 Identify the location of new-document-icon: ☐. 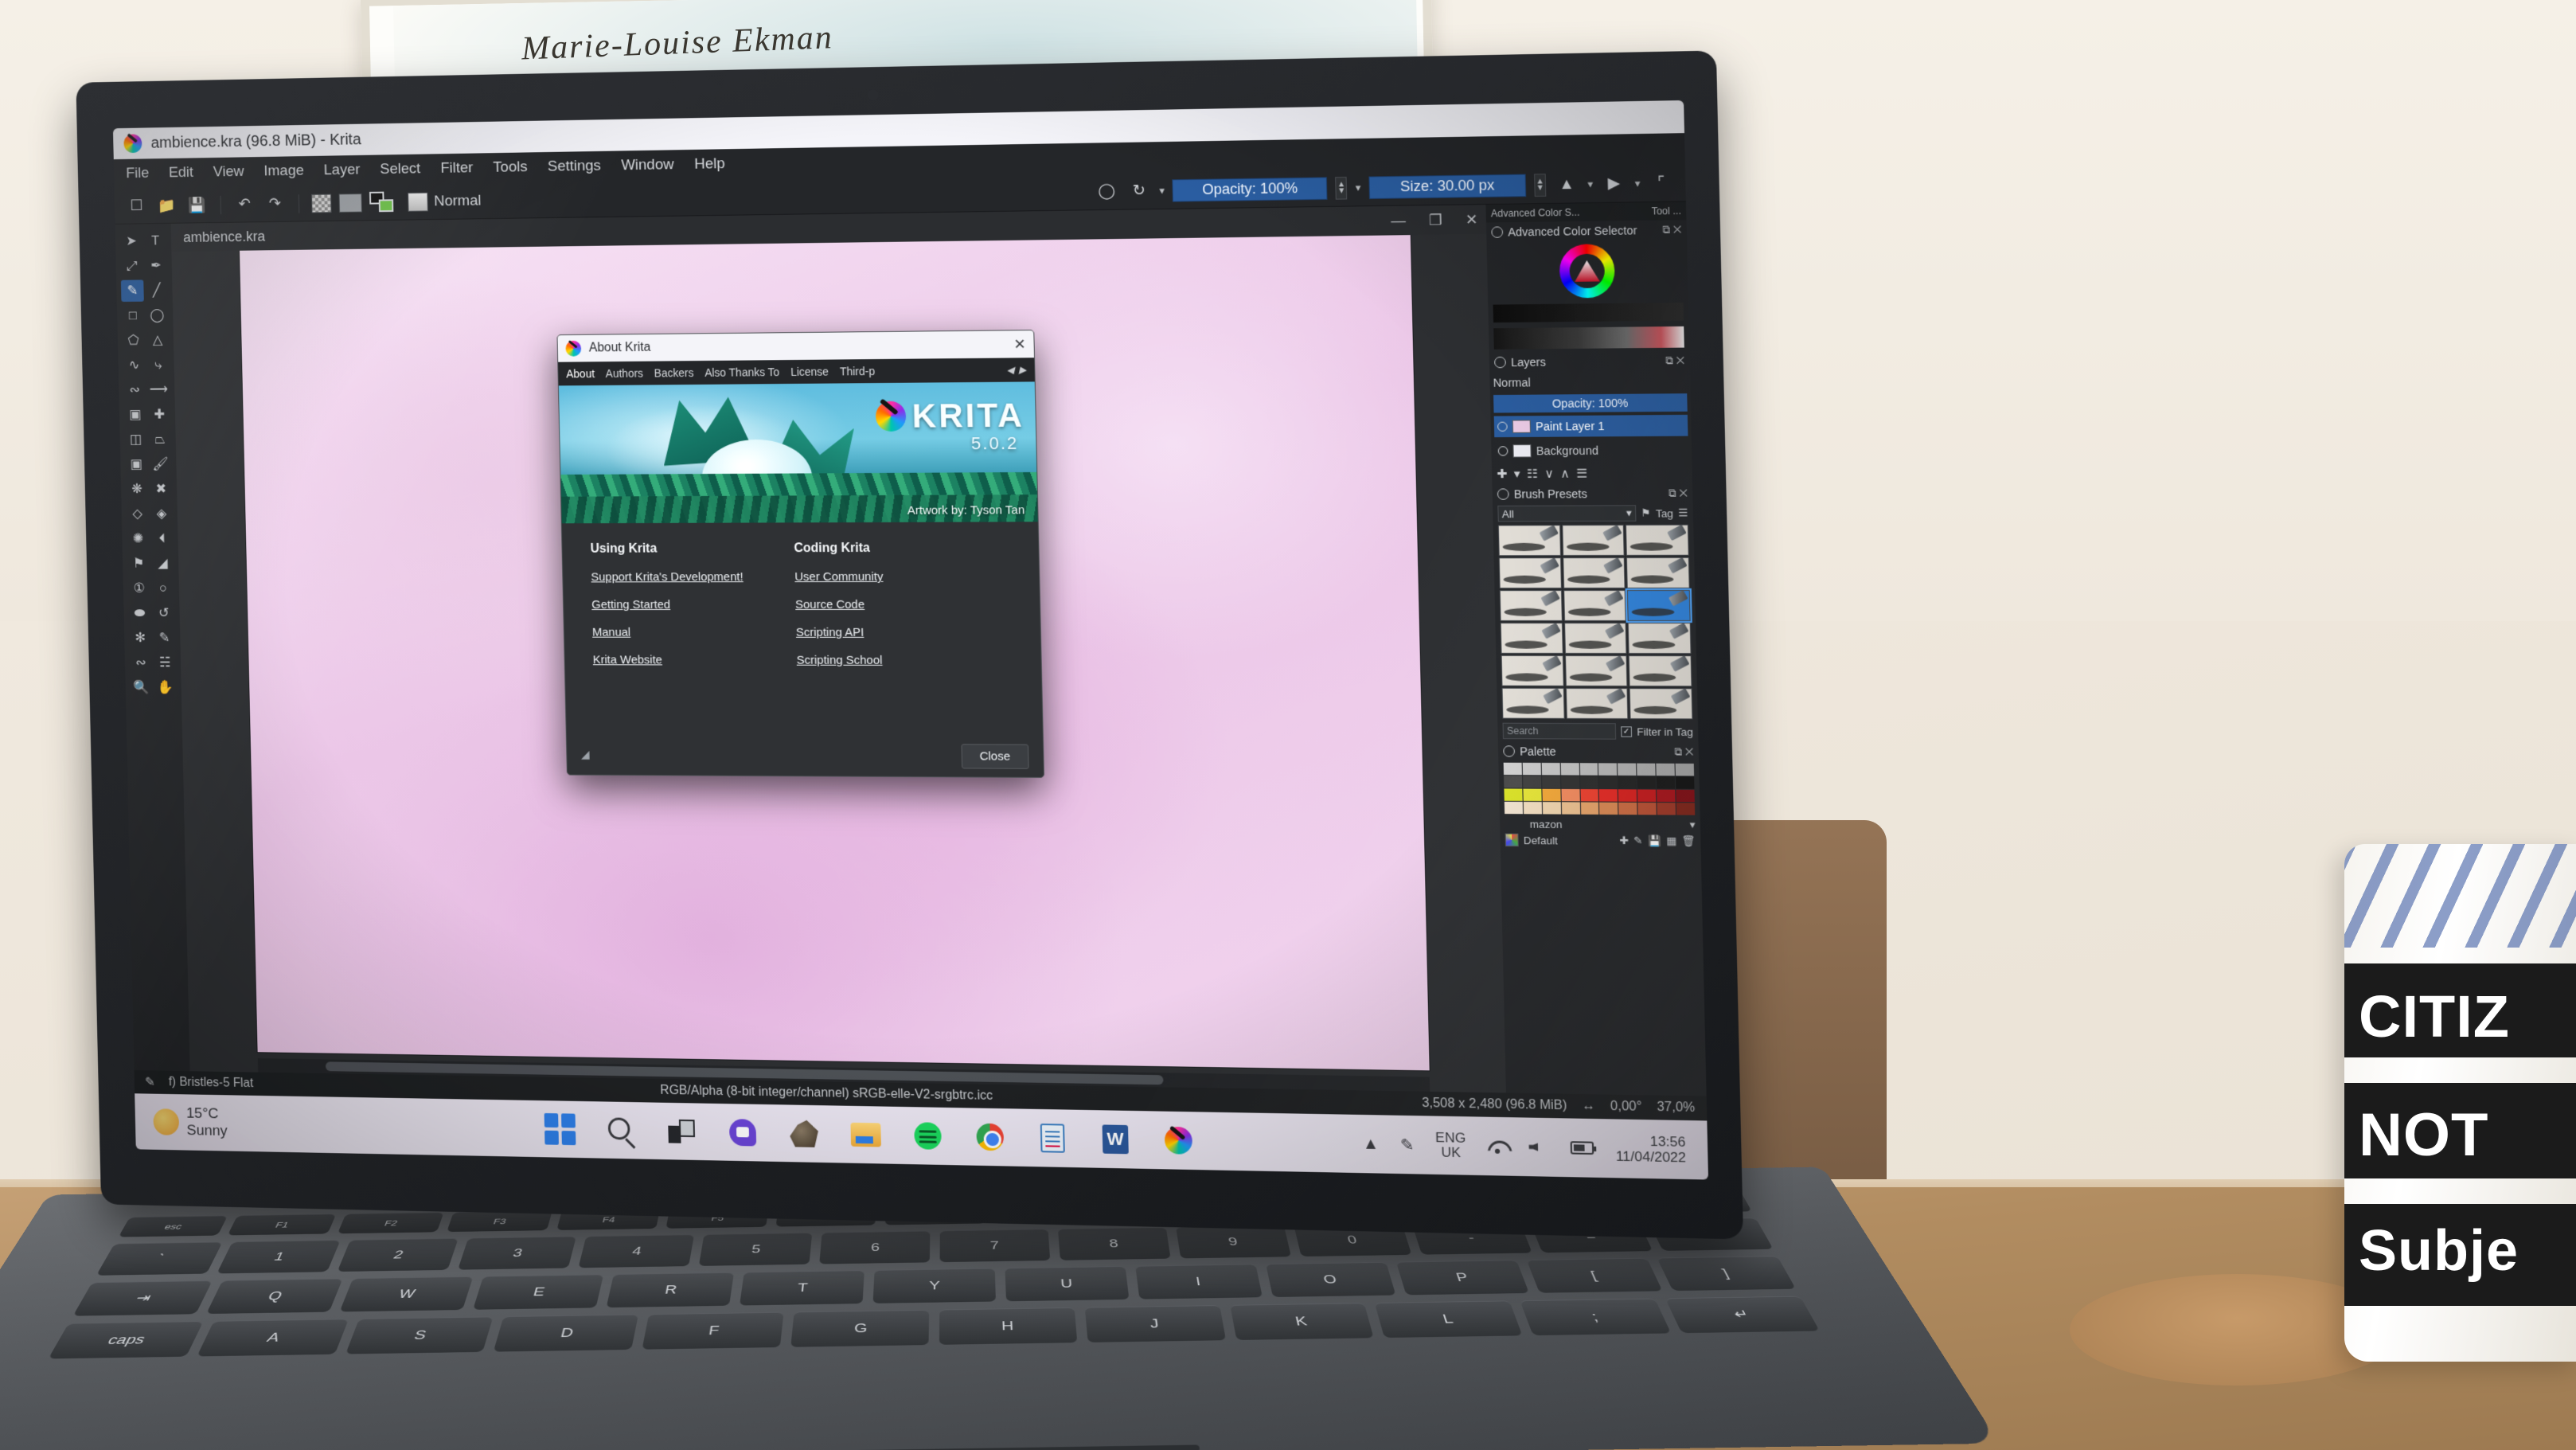
(136, 206).